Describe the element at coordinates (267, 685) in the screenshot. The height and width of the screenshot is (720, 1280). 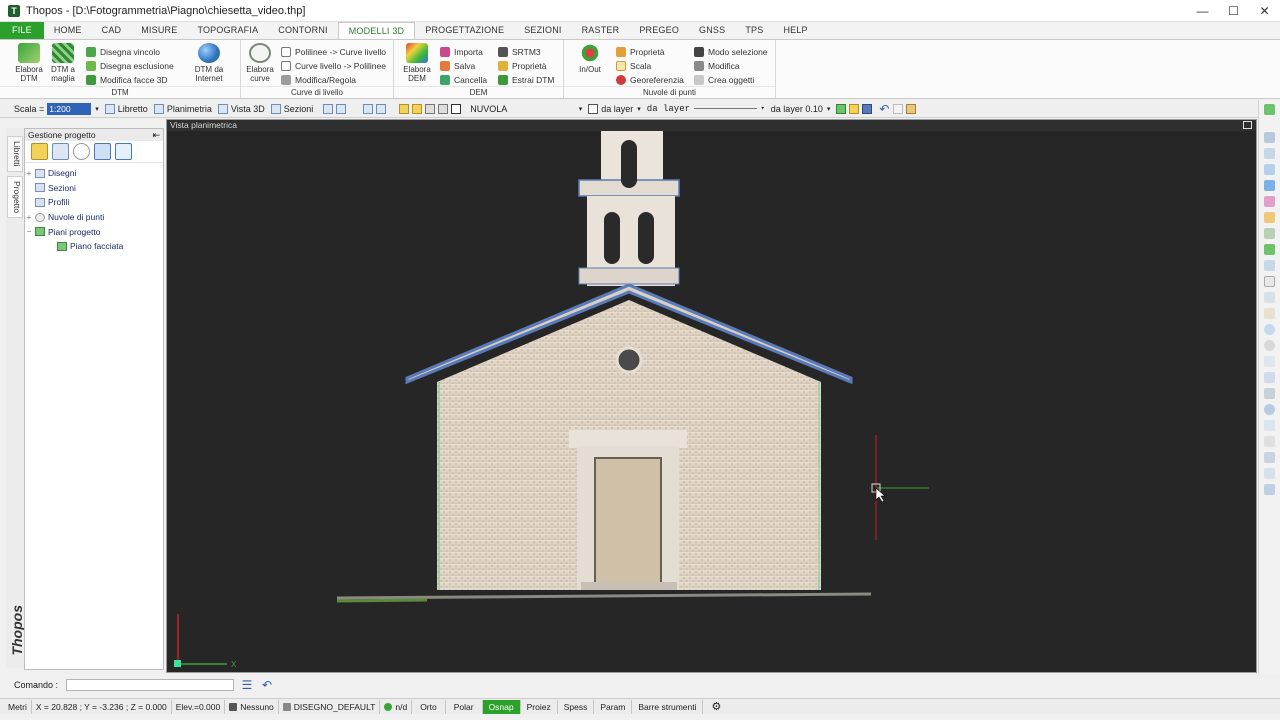
I see `command-undo-icon: ↶` at that location.